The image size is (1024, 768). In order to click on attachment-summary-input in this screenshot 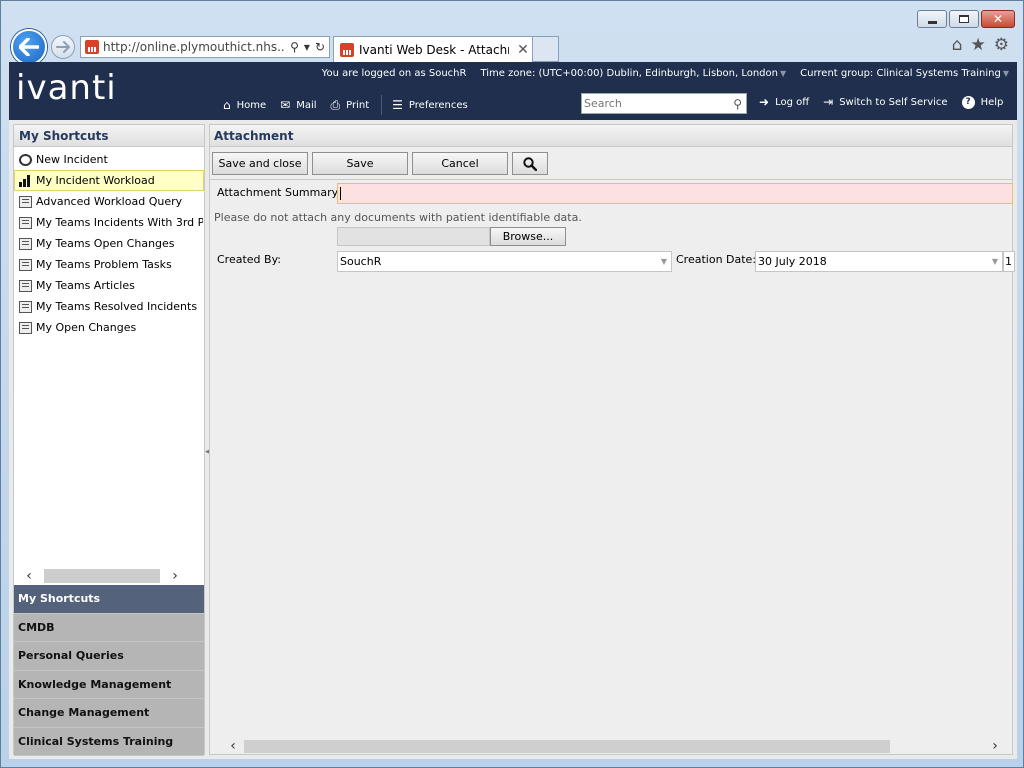, I will do `click(675, 193)`.